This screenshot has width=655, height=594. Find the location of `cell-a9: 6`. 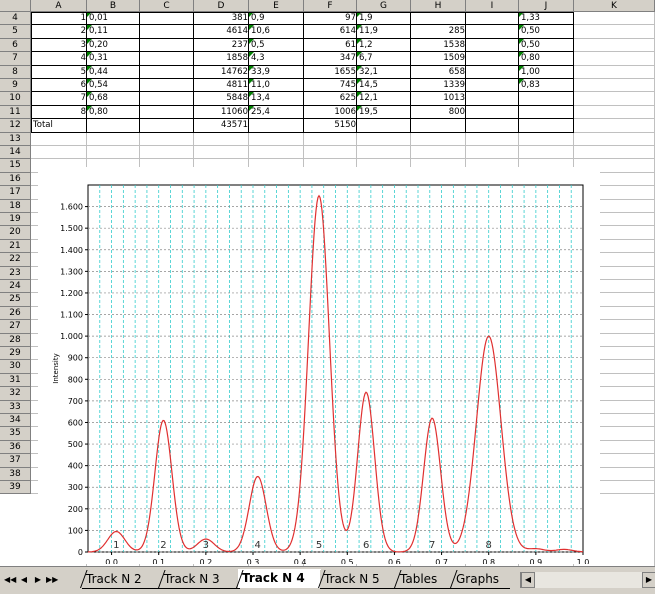

cell-a9: 6 is located at coordinates (59, 85).